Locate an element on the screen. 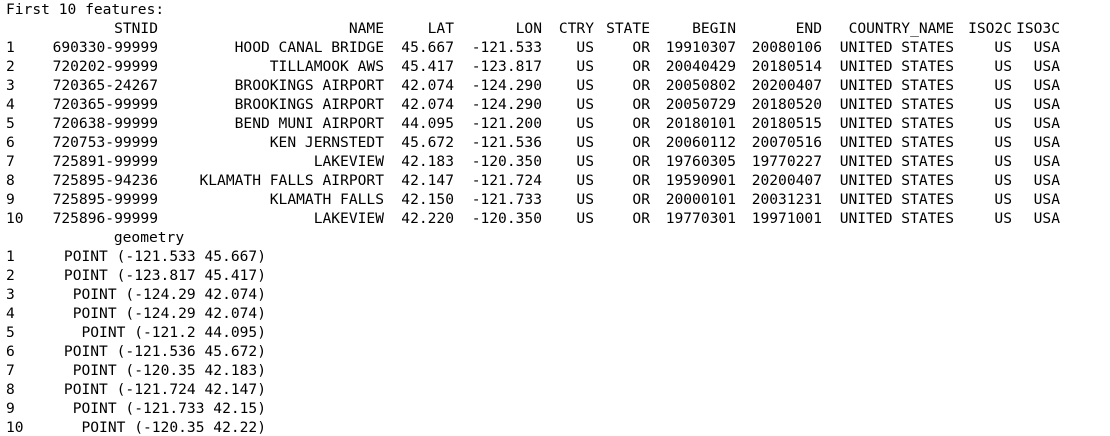 The image size is (1110, 436). cell-end: 20070516 is located at coordinates (786, 142).